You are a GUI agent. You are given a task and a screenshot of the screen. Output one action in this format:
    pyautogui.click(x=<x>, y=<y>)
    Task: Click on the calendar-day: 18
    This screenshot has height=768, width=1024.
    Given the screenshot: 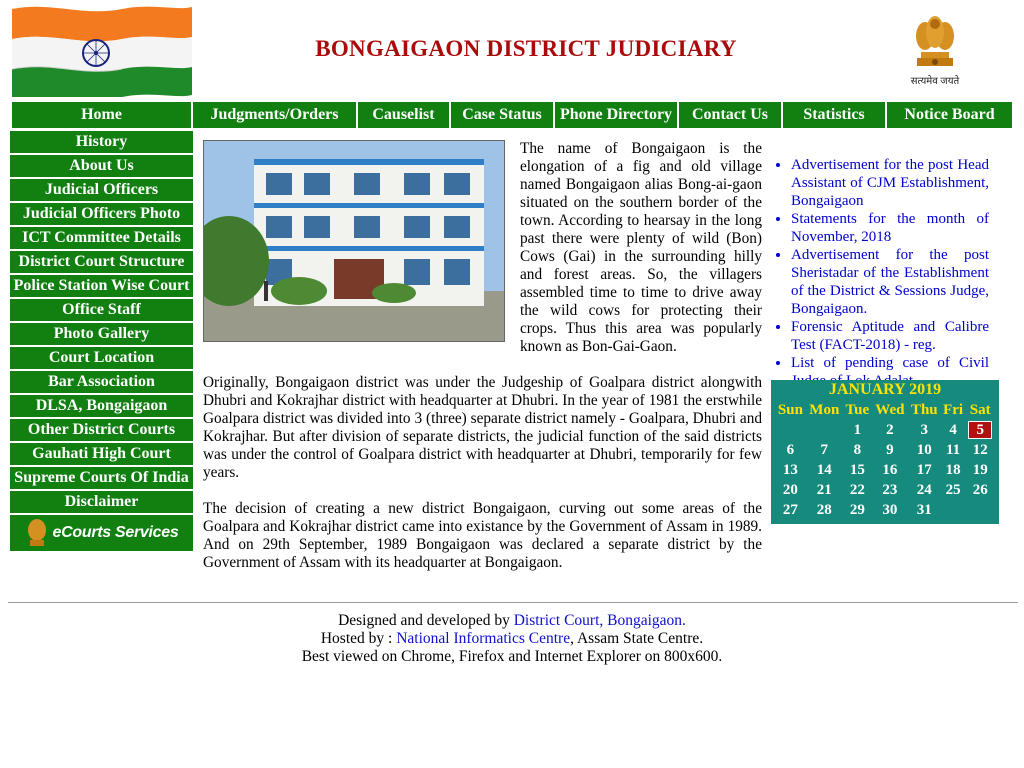 What is the action you would take?
    pyautogui.click(x=953, y=470)
    